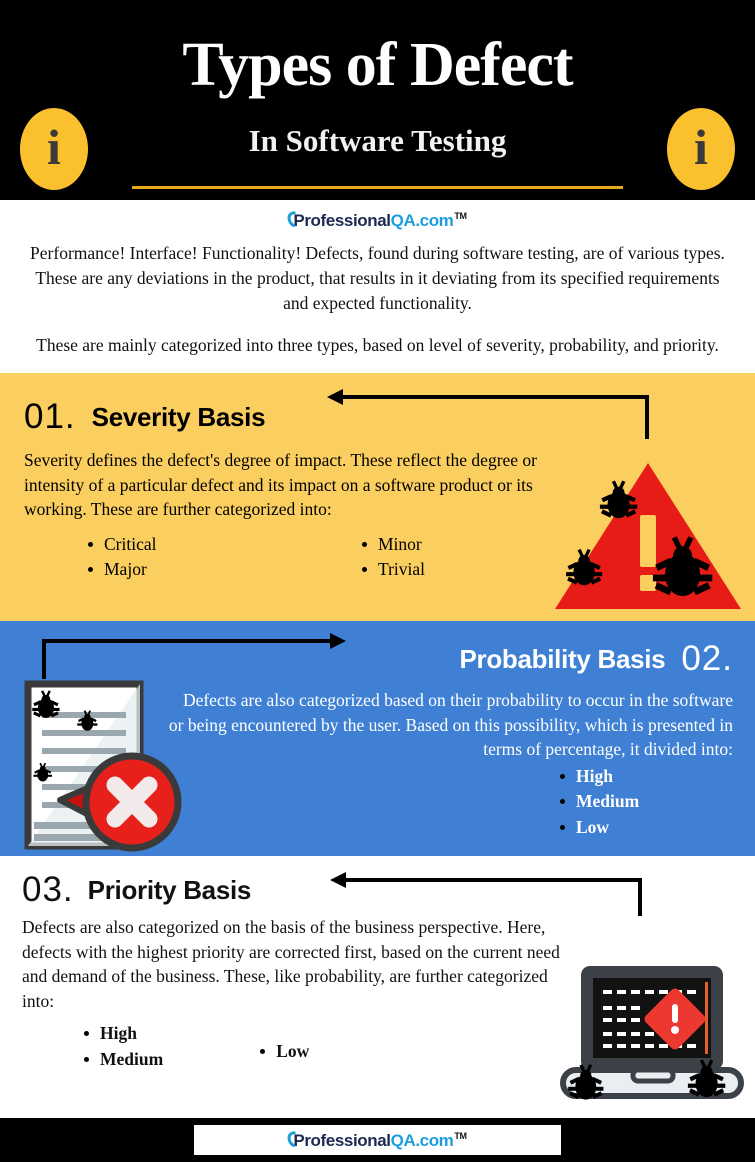 The image size is (755, 1162). I want to click on document-error-icon, so click(103, 766).